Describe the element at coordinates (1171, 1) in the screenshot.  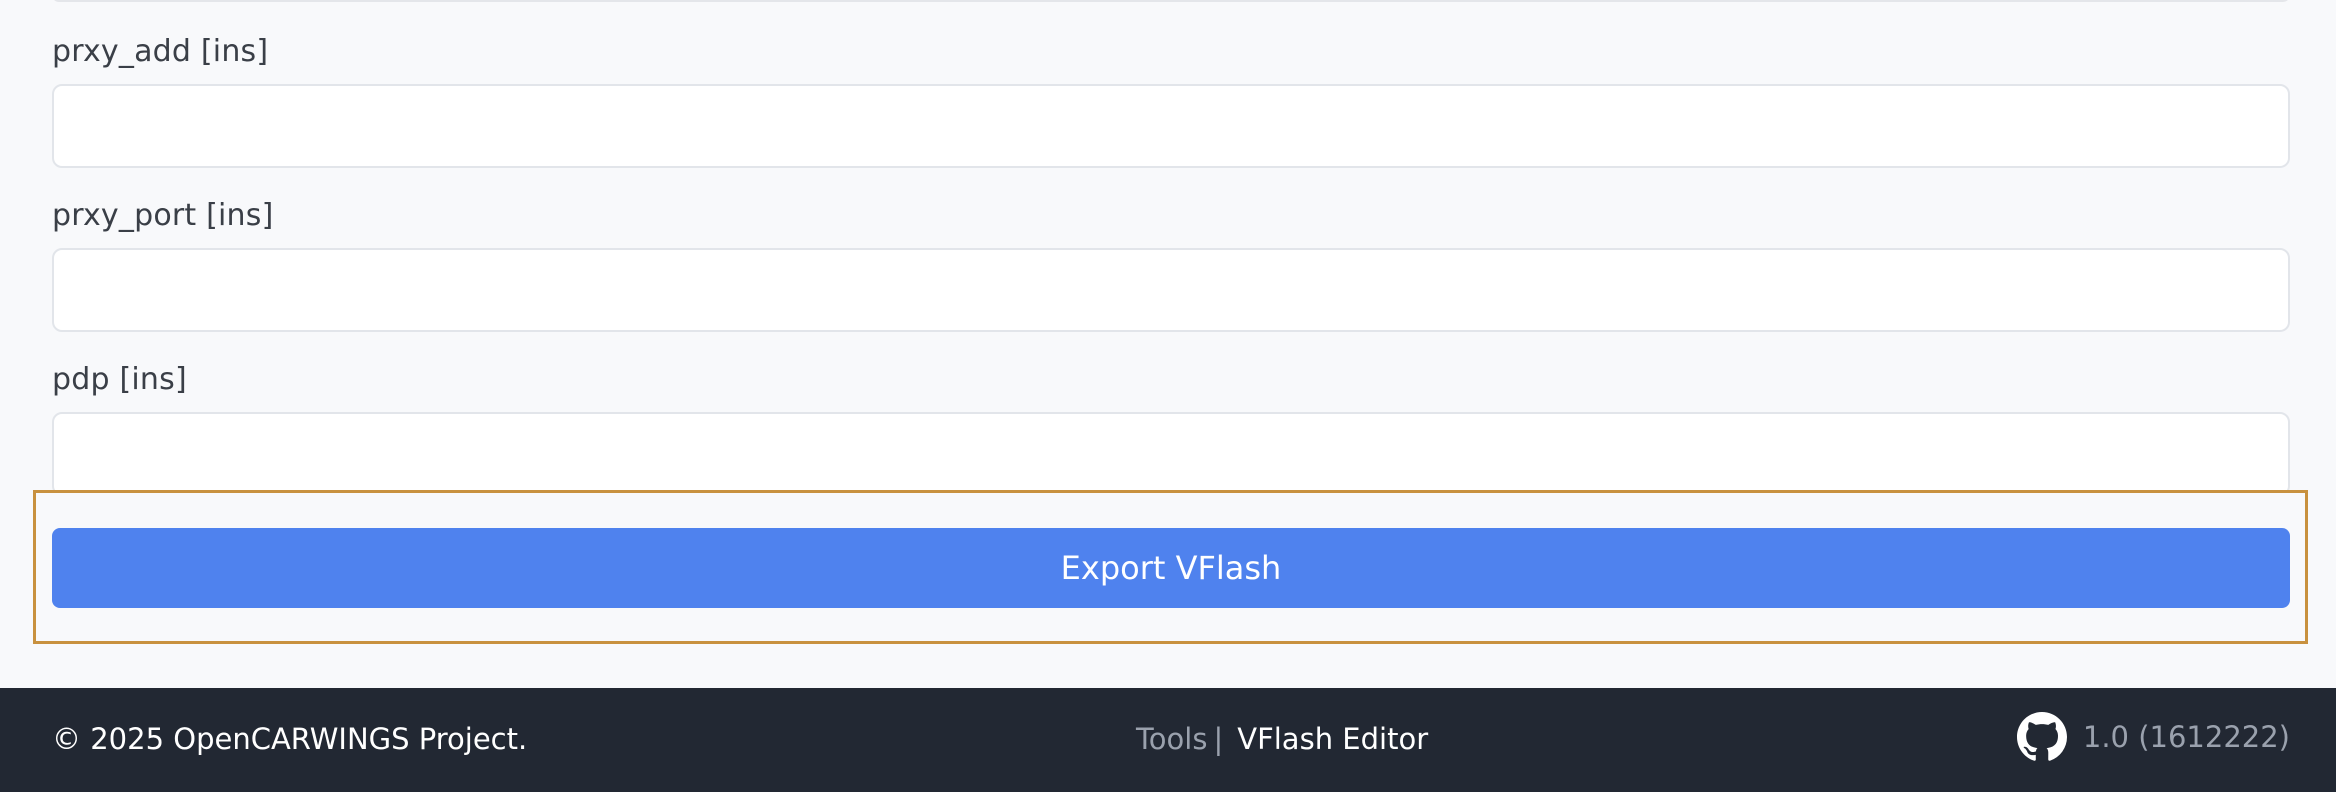
I see `previous-field-input` at that location.